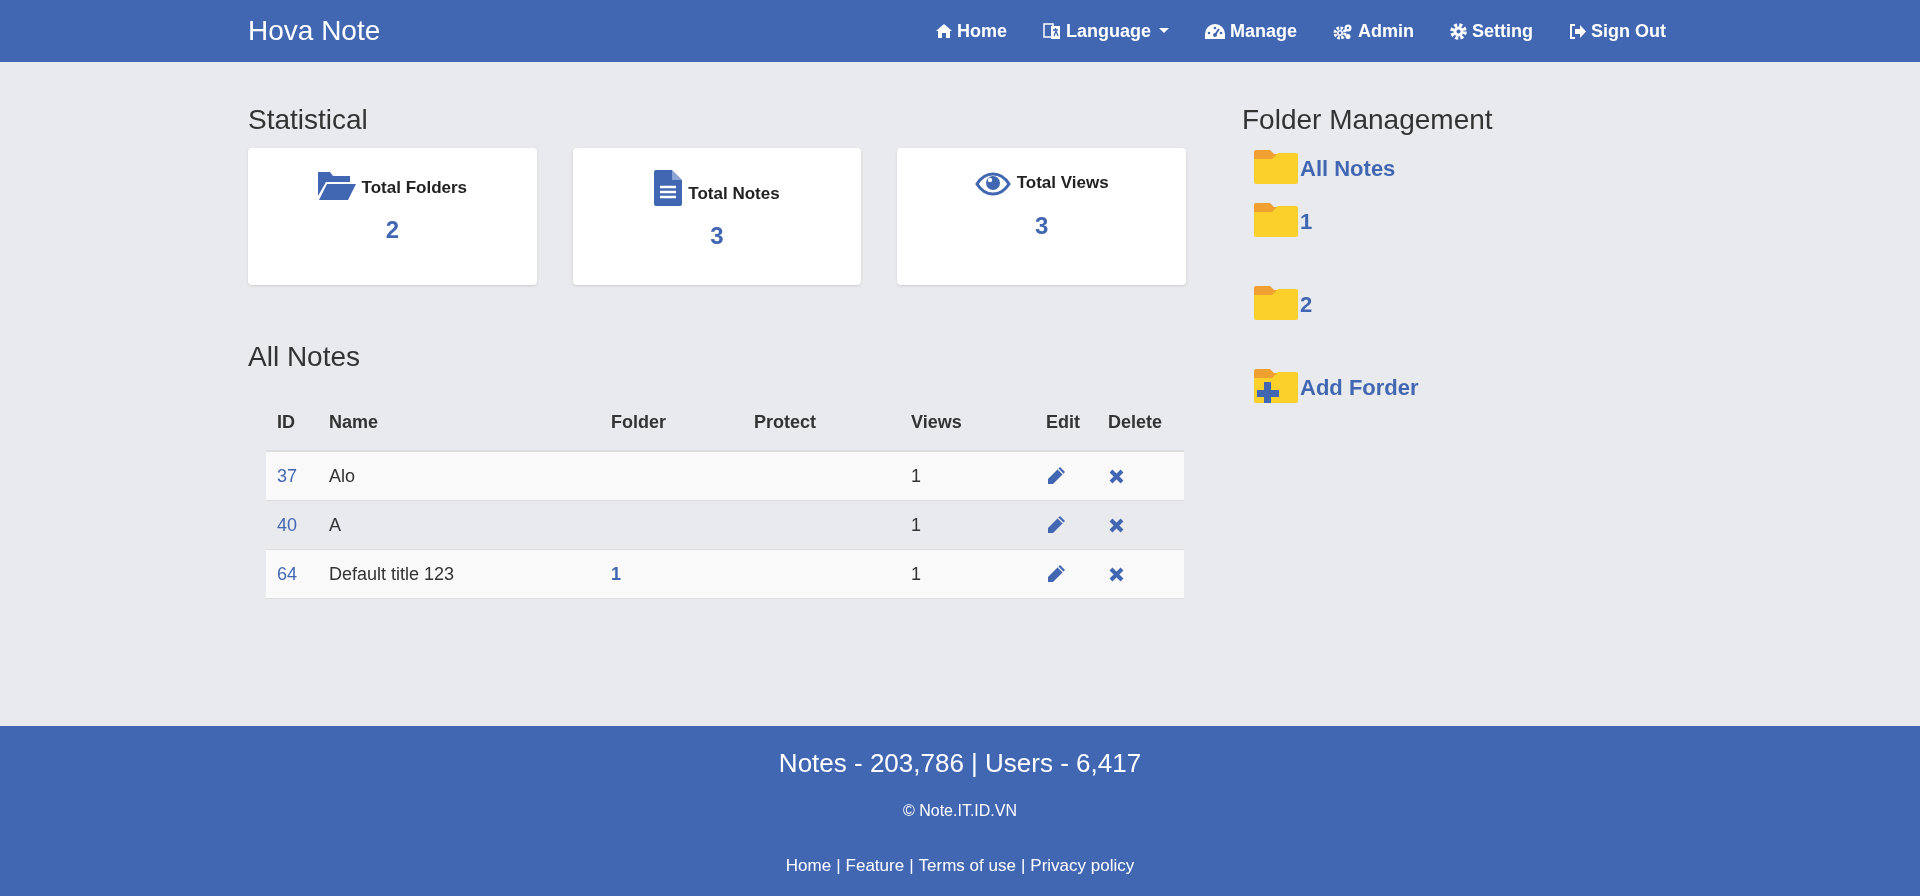 The height and width of the screenshot is (896, 1920). Describe the element at coordinates (1063, 422) in the screenshot. I see `column-header: Edit` at that location.